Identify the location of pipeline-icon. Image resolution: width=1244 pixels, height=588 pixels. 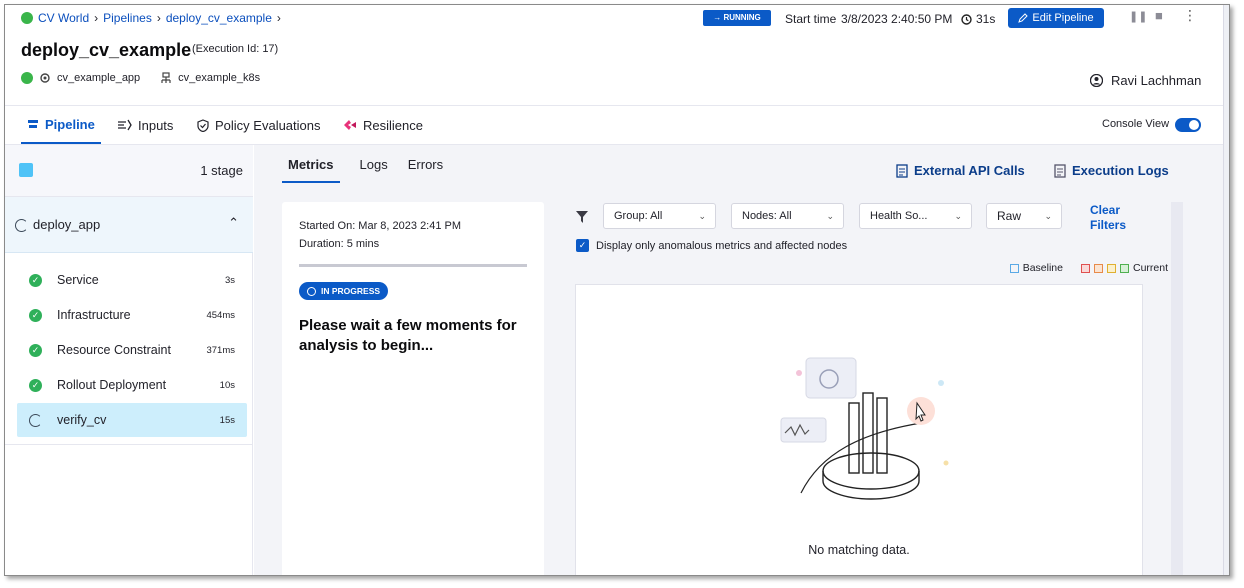
(33, 124).